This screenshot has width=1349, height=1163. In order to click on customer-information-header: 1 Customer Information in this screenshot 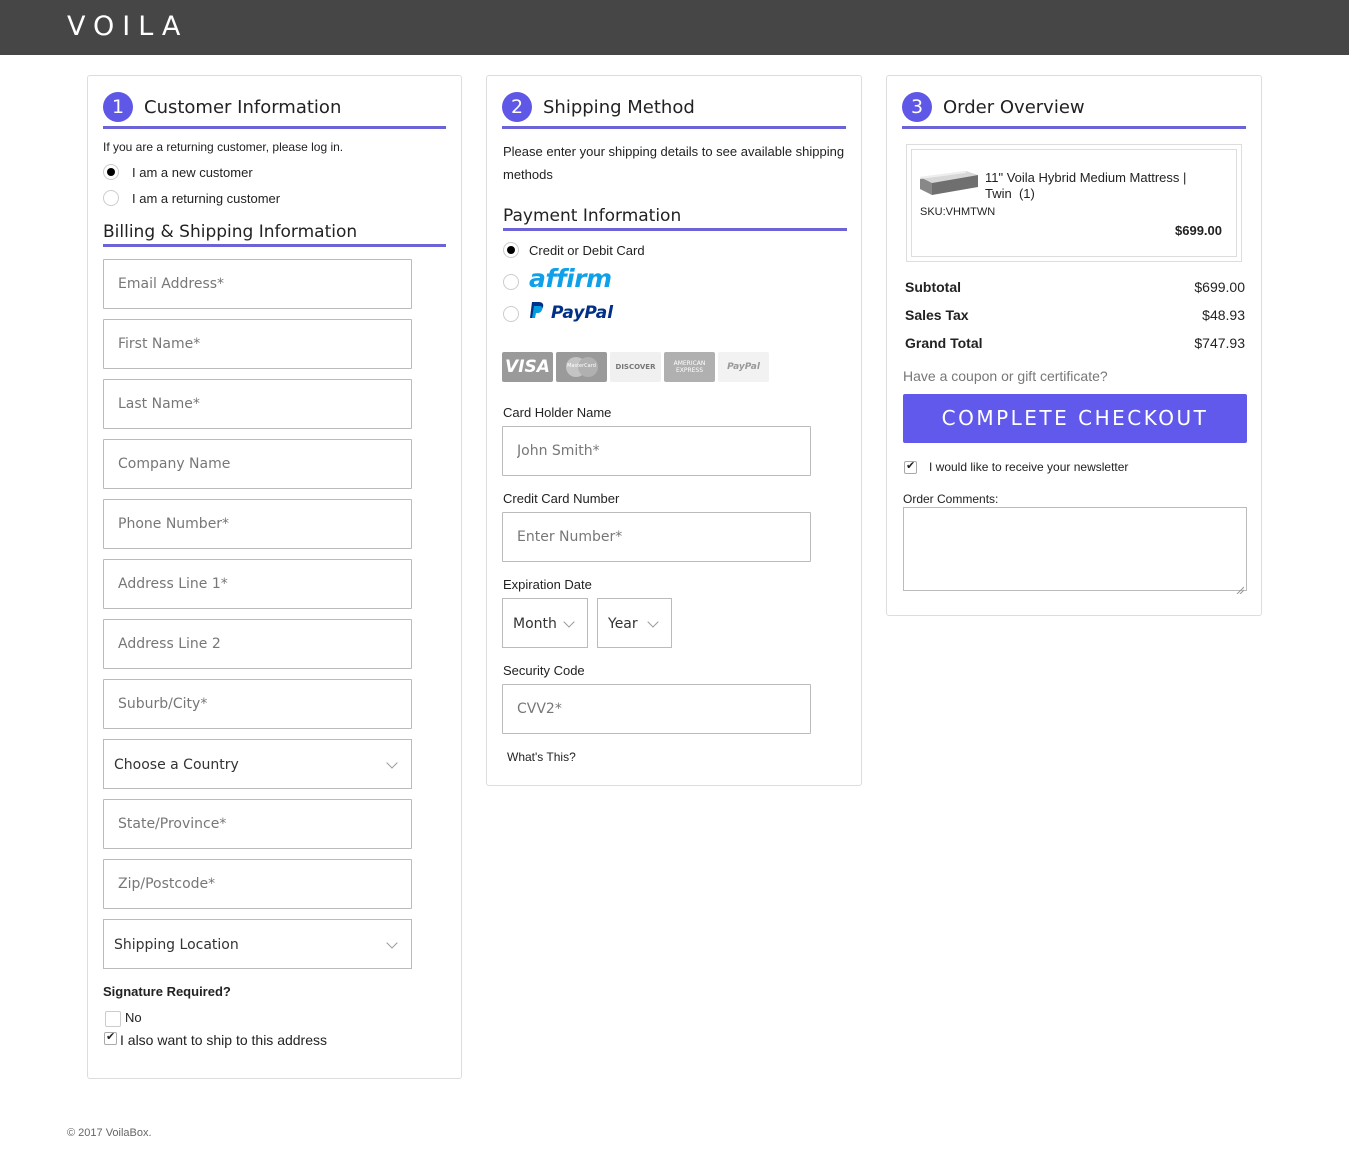, I will do `click(274, 110)`.